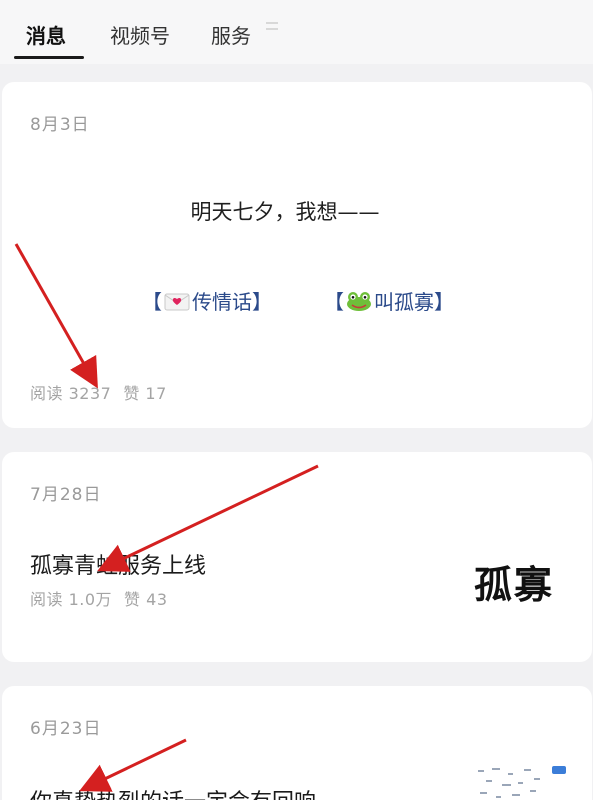 The height and width of the screenshot is (800, 593). I want to click on more-icon, so click(273, 29).